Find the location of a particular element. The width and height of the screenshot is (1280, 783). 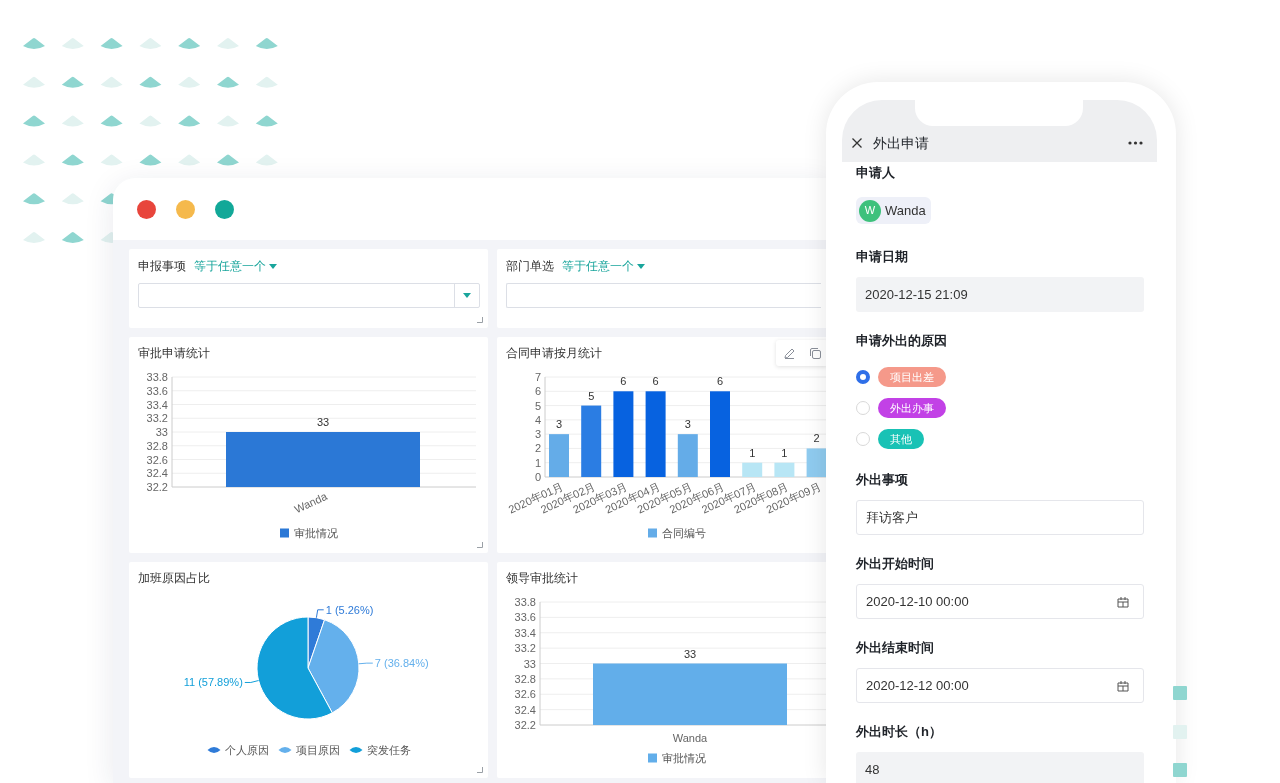

slice-label: 11 (57.89%) is located at coordinates (213, 682).